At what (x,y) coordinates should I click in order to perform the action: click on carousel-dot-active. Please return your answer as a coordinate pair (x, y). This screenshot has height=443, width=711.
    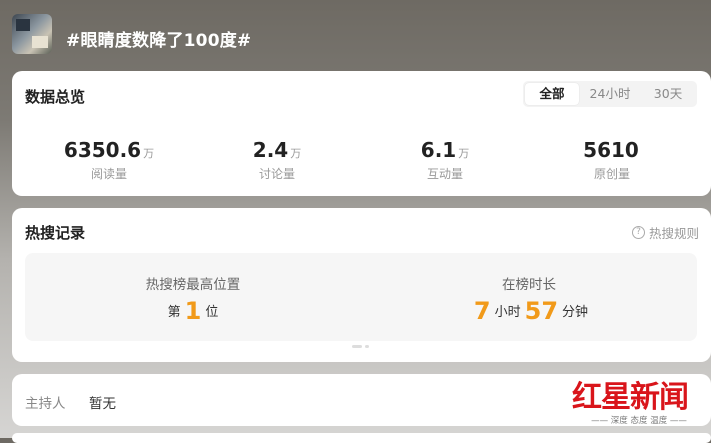
    Looking at the image, I should click on (357, 346).